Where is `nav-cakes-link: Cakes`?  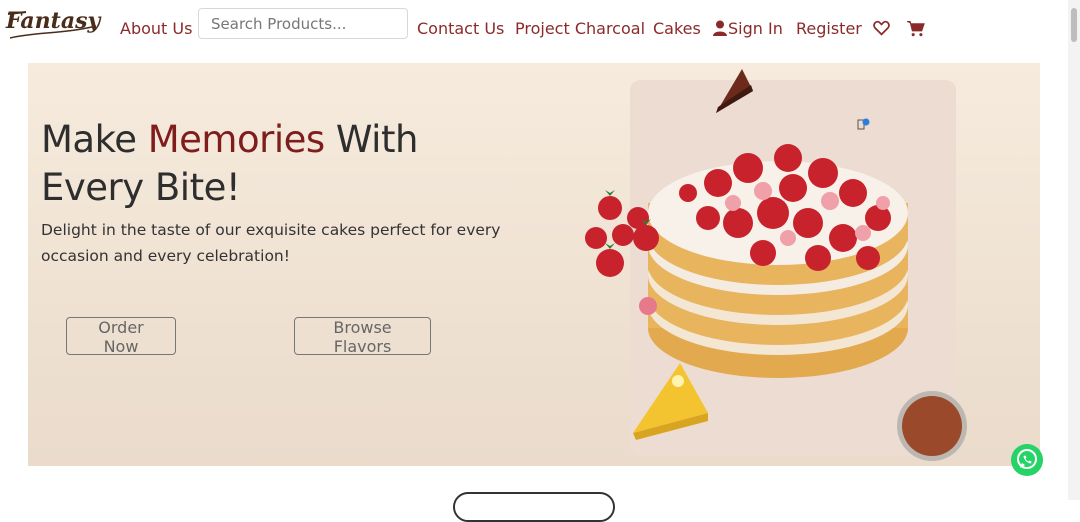
nav-cakes-link: Cakes is located at coordinates (677, 28).